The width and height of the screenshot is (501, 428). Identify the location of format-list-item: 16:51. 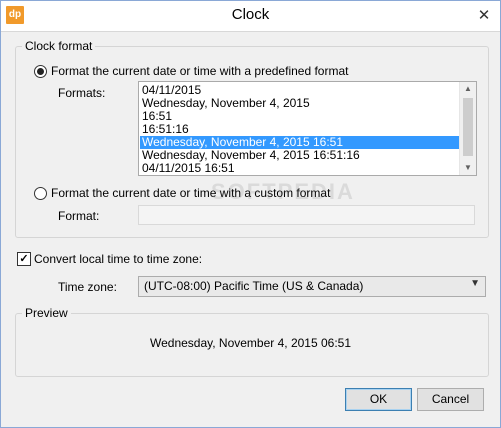
(300, 116).